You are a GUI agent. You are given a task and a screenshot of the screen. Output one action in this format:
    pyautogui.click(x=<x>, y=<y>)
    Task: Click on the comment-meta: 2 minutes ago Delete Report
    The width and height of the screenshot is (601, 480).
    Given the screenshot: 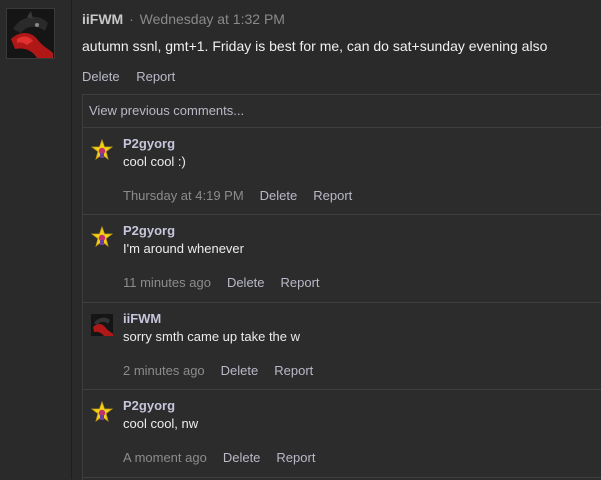 What is the action you would take?
    pyautogui.click(x=218, y=370)
    